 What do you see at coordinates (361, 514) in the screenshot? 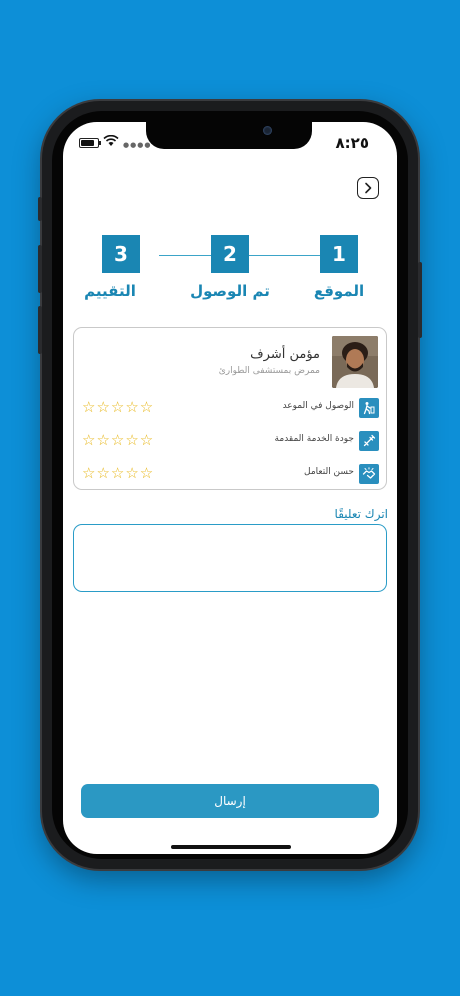
I see `comment-label: اترك تعليقًا` at bounding box center [361, 514].